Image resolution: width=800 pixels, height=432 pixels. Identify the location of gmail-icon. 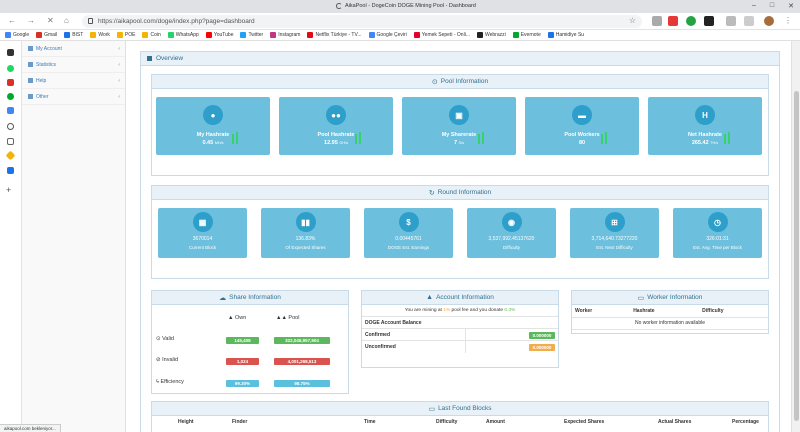
(10, 82).